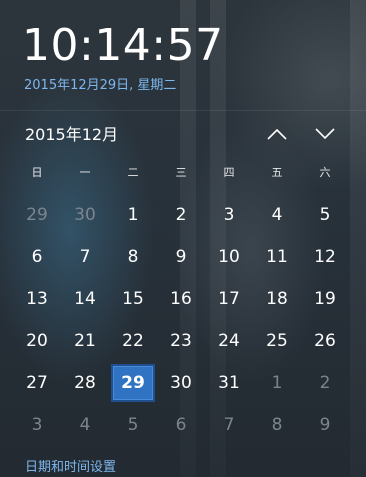 This screenshot has width=366, height=477. I want to click on calendar-day: 22, so click(133, 341).